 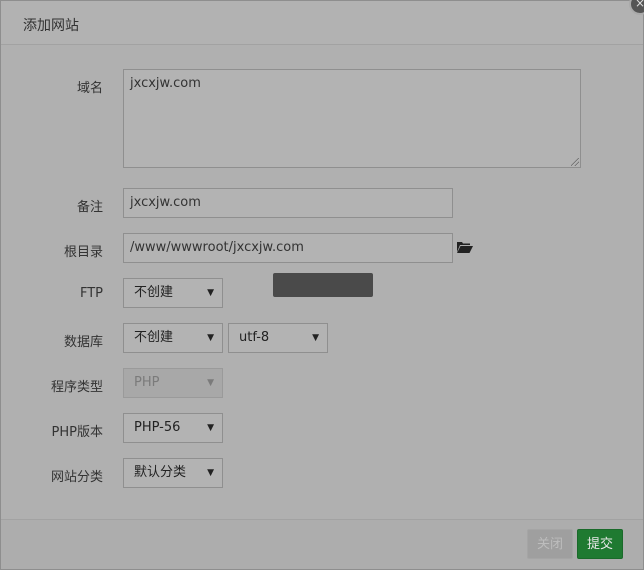 I want to click on ftp-selected: 不创建, so click(x=154, y=292).